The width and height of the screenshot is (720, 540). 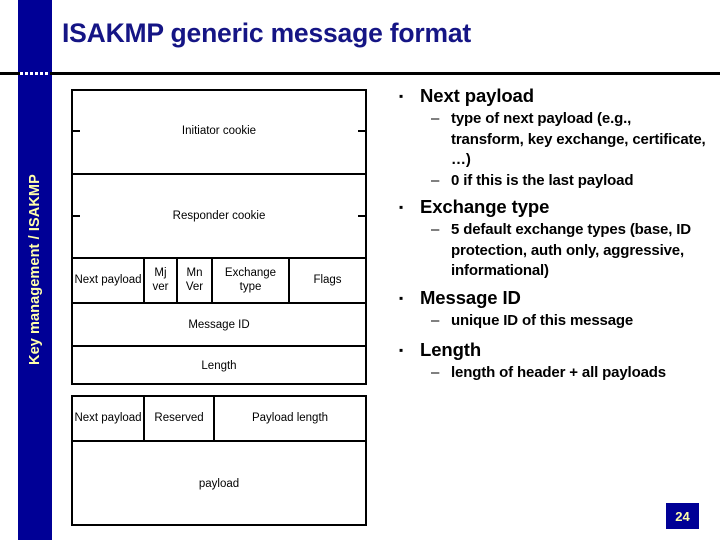 I want to click on field-payload-body: payload, so click(x=219, y=484).